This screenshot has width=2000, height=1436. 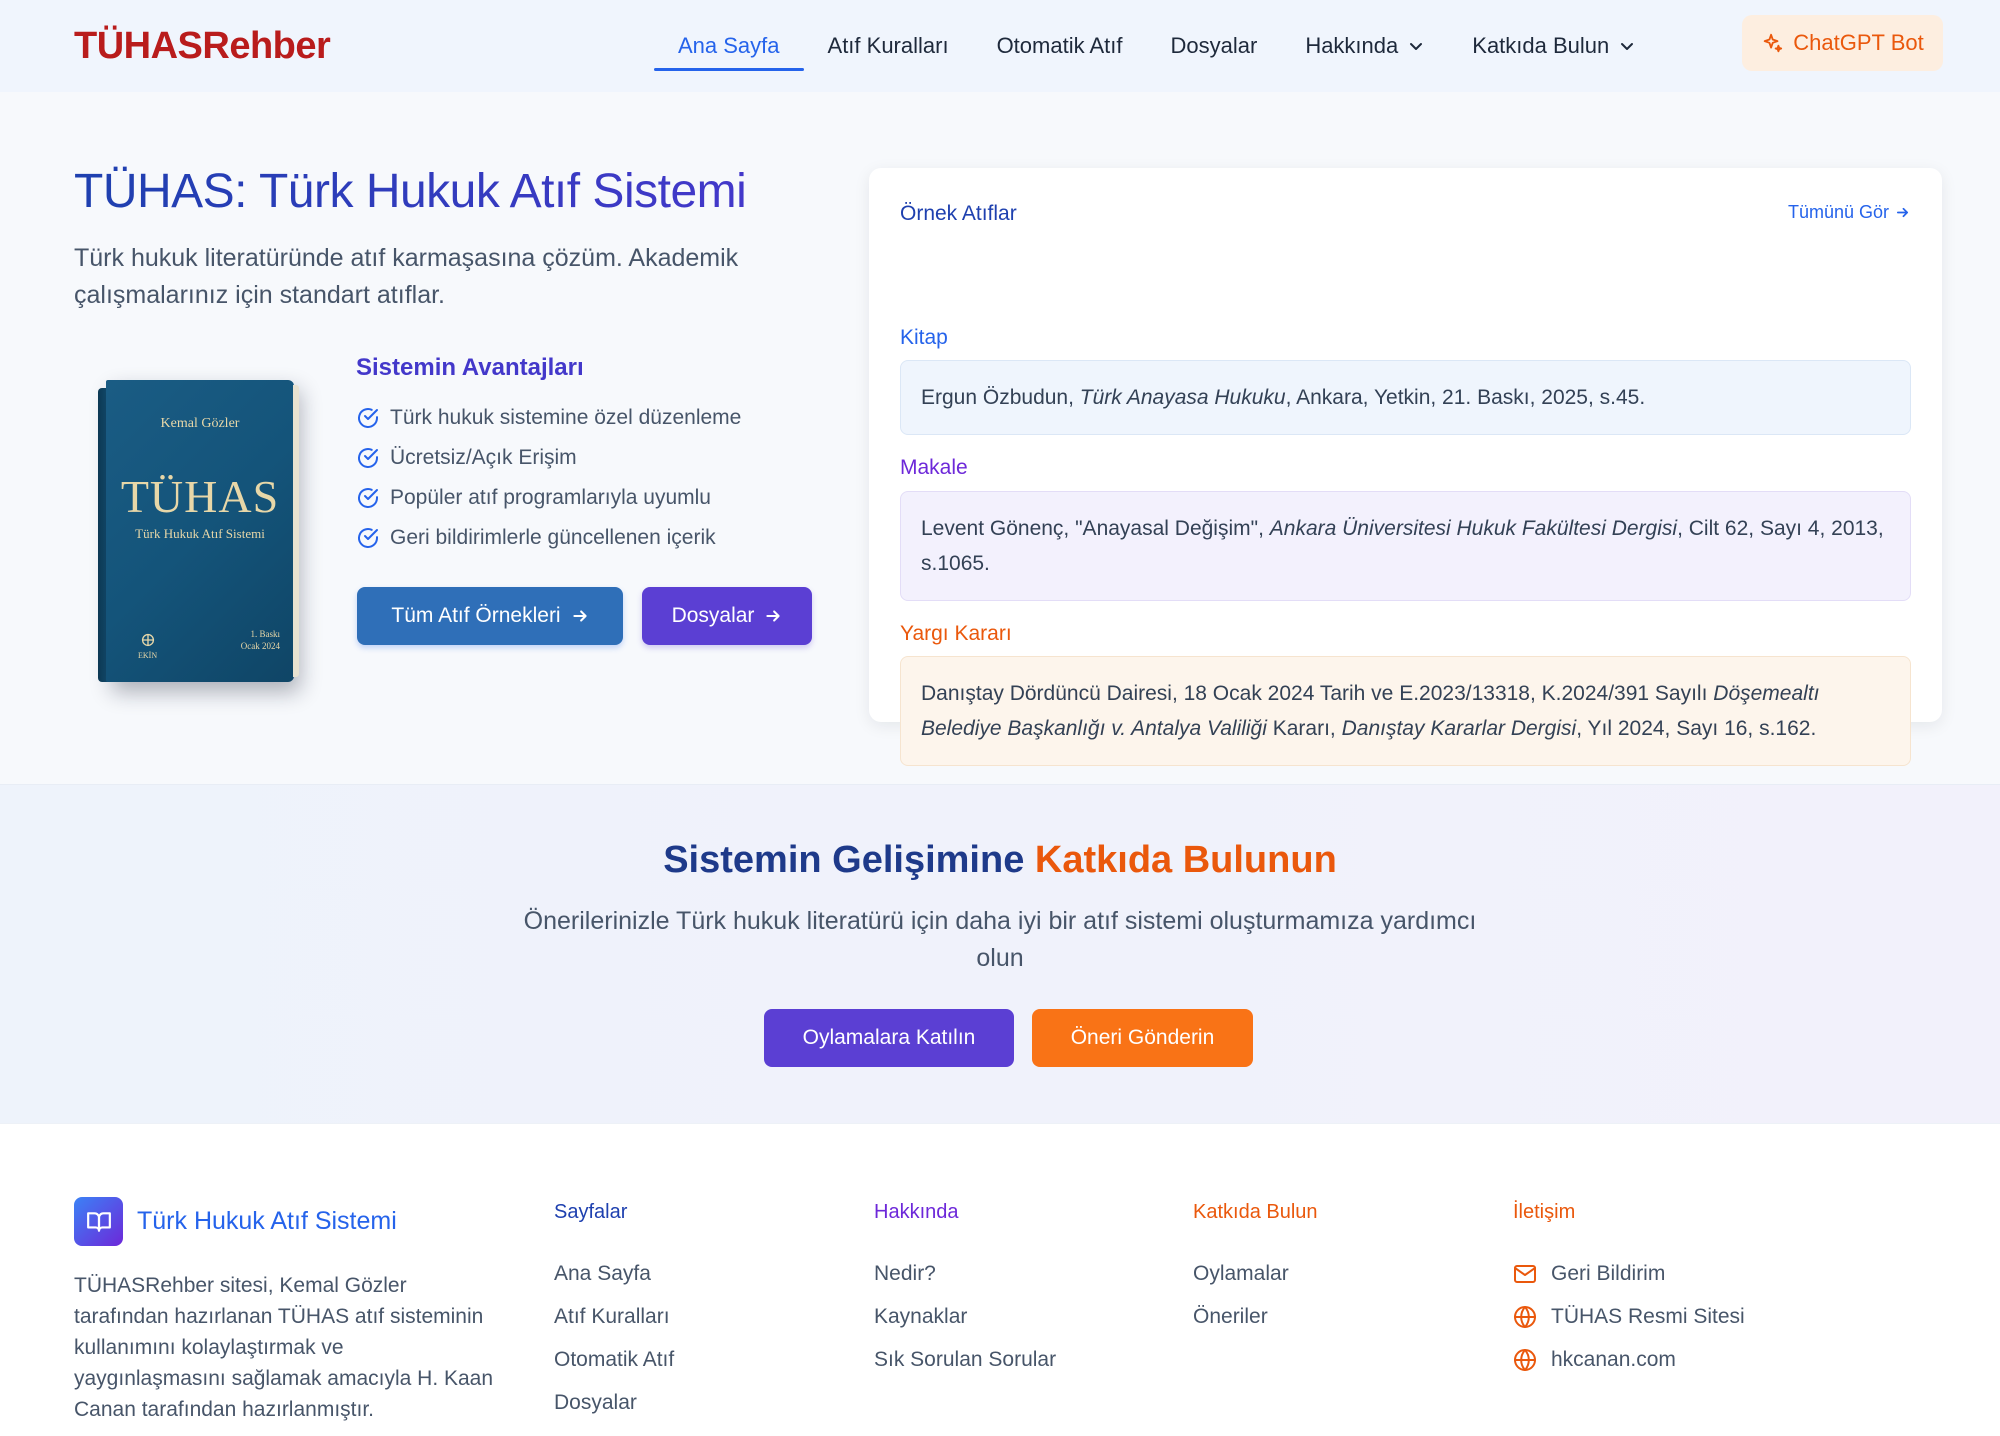 What do you see at coordinates (202, 46) in the screenshot?
I see `site-logo: TÜHASRehber` at bounding box center [202, 46].